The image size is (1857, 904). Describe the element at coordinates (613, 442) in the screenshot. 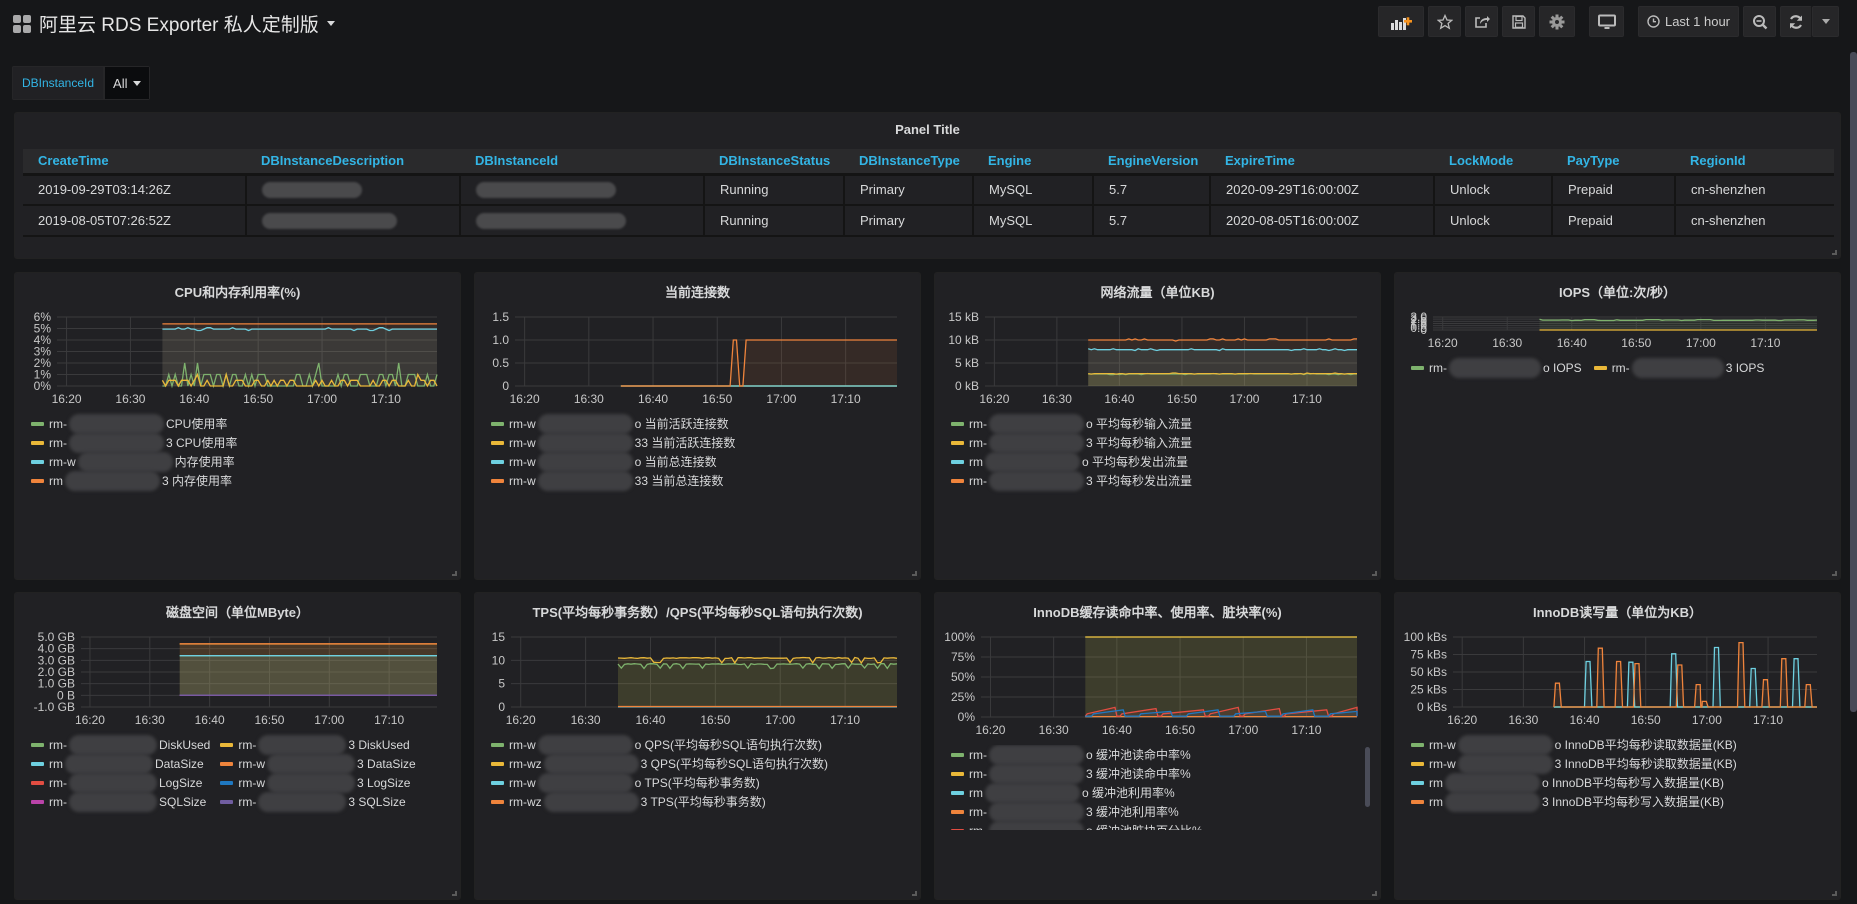

I see `legend-item: rm-w 33 当前活跃连接数` at that location.